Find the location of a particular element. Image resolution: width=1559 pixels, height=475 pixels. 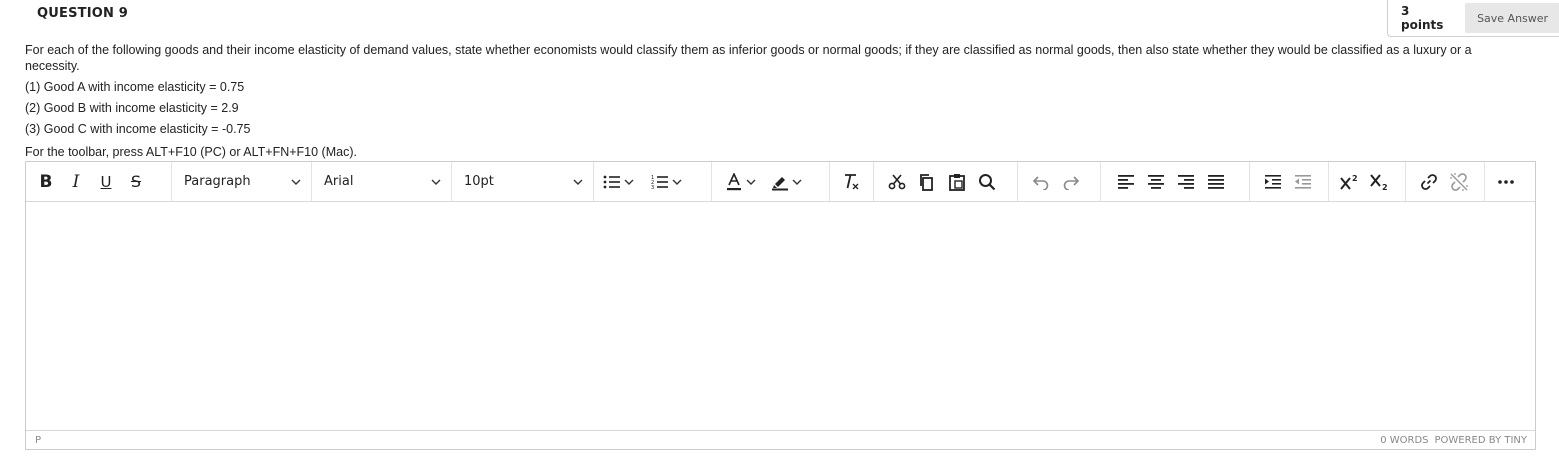

more-button is located at coordinates (1506, 182).